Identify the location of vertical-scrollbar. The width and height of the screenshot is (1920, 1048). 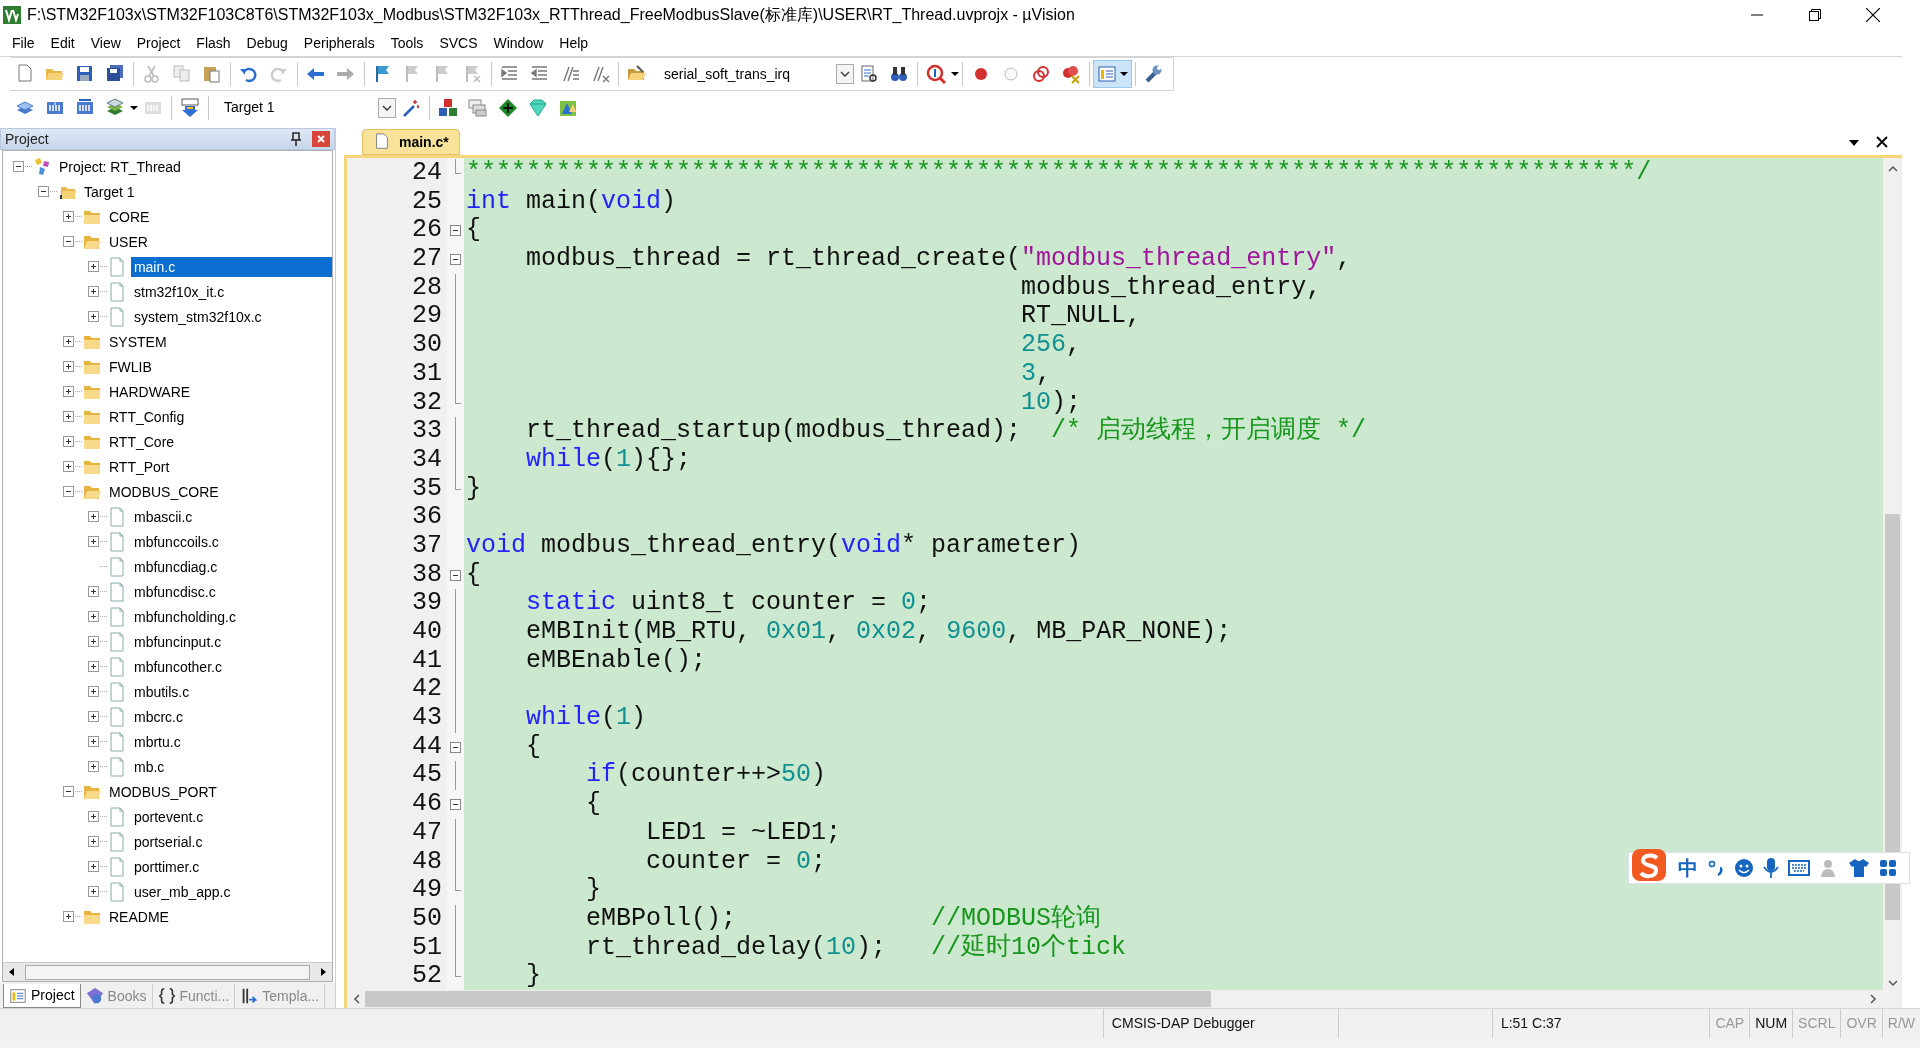
(1892, 583).